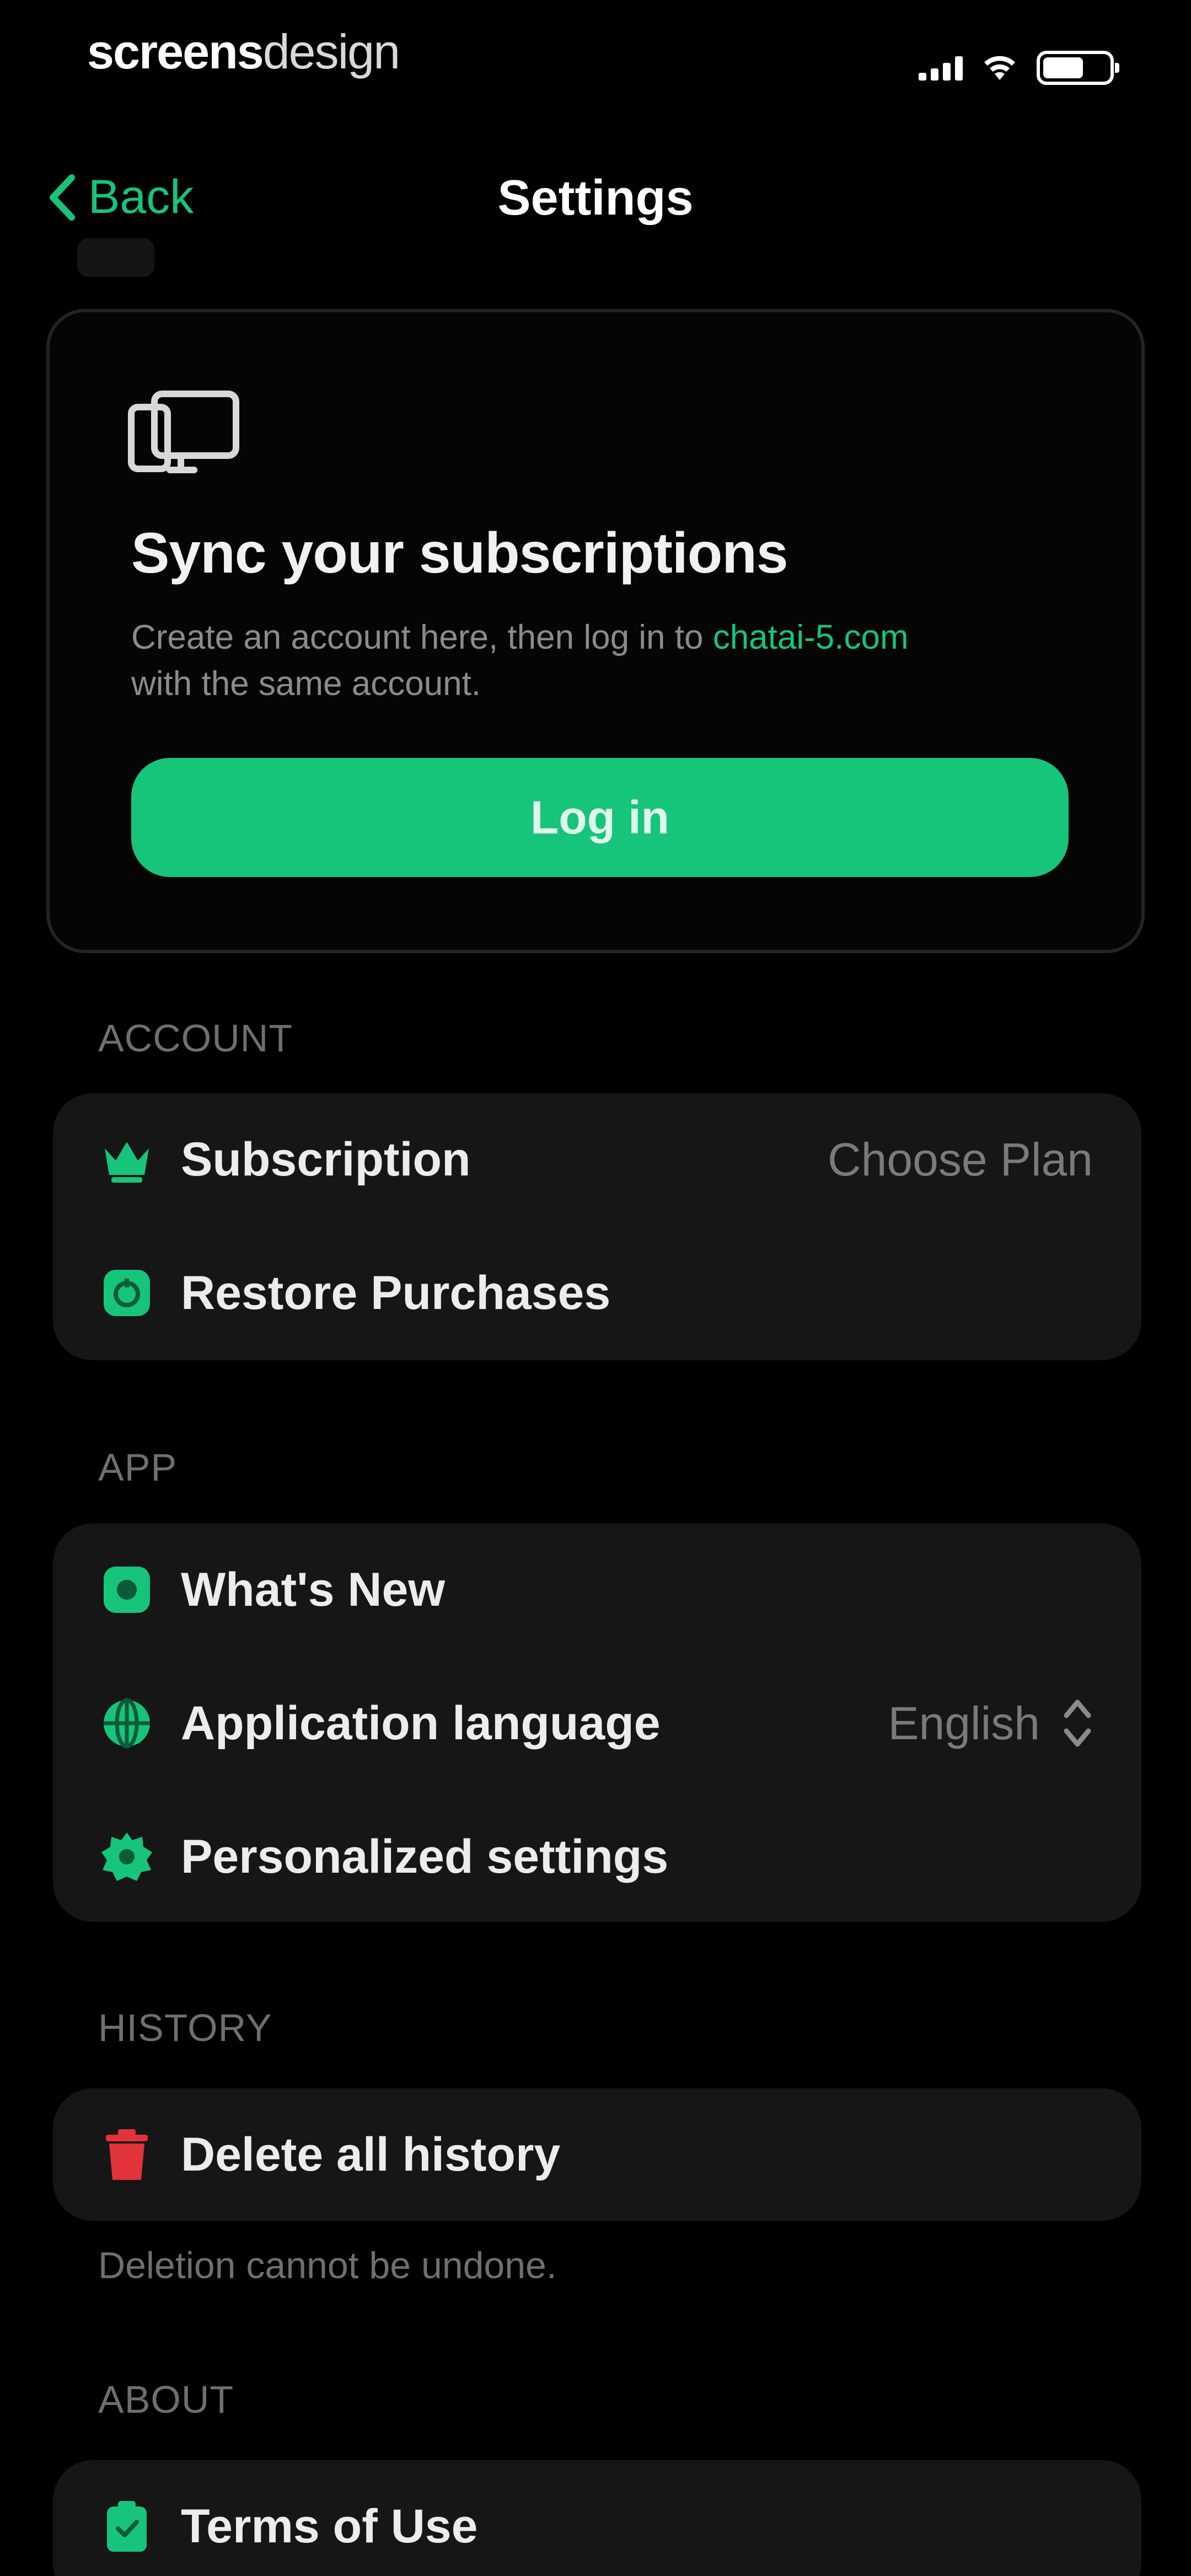 Image resolution: width=1191 pixels, height=2576 pixels. I want to click on subscription-label: Subscription, so click(326, 1159).